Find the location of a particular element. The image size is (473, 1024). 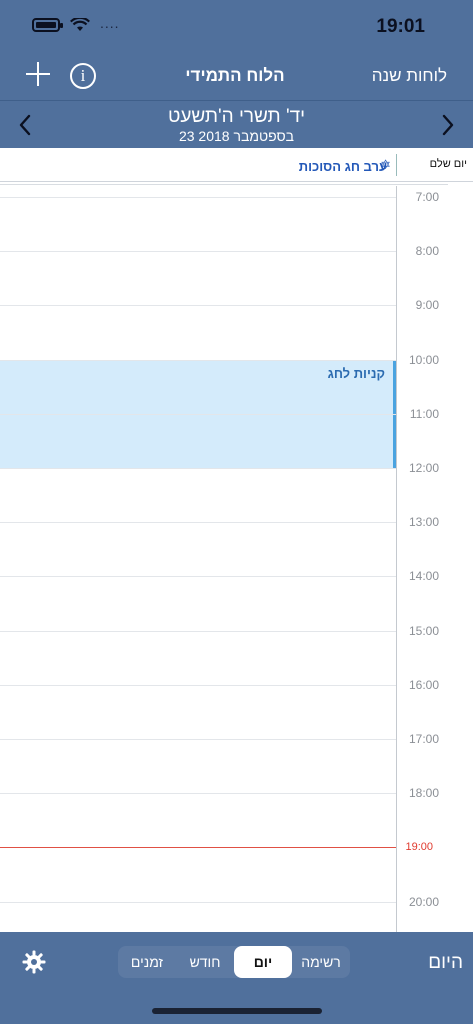

hour-label: 16:00 is located at coordinates (423, 685).